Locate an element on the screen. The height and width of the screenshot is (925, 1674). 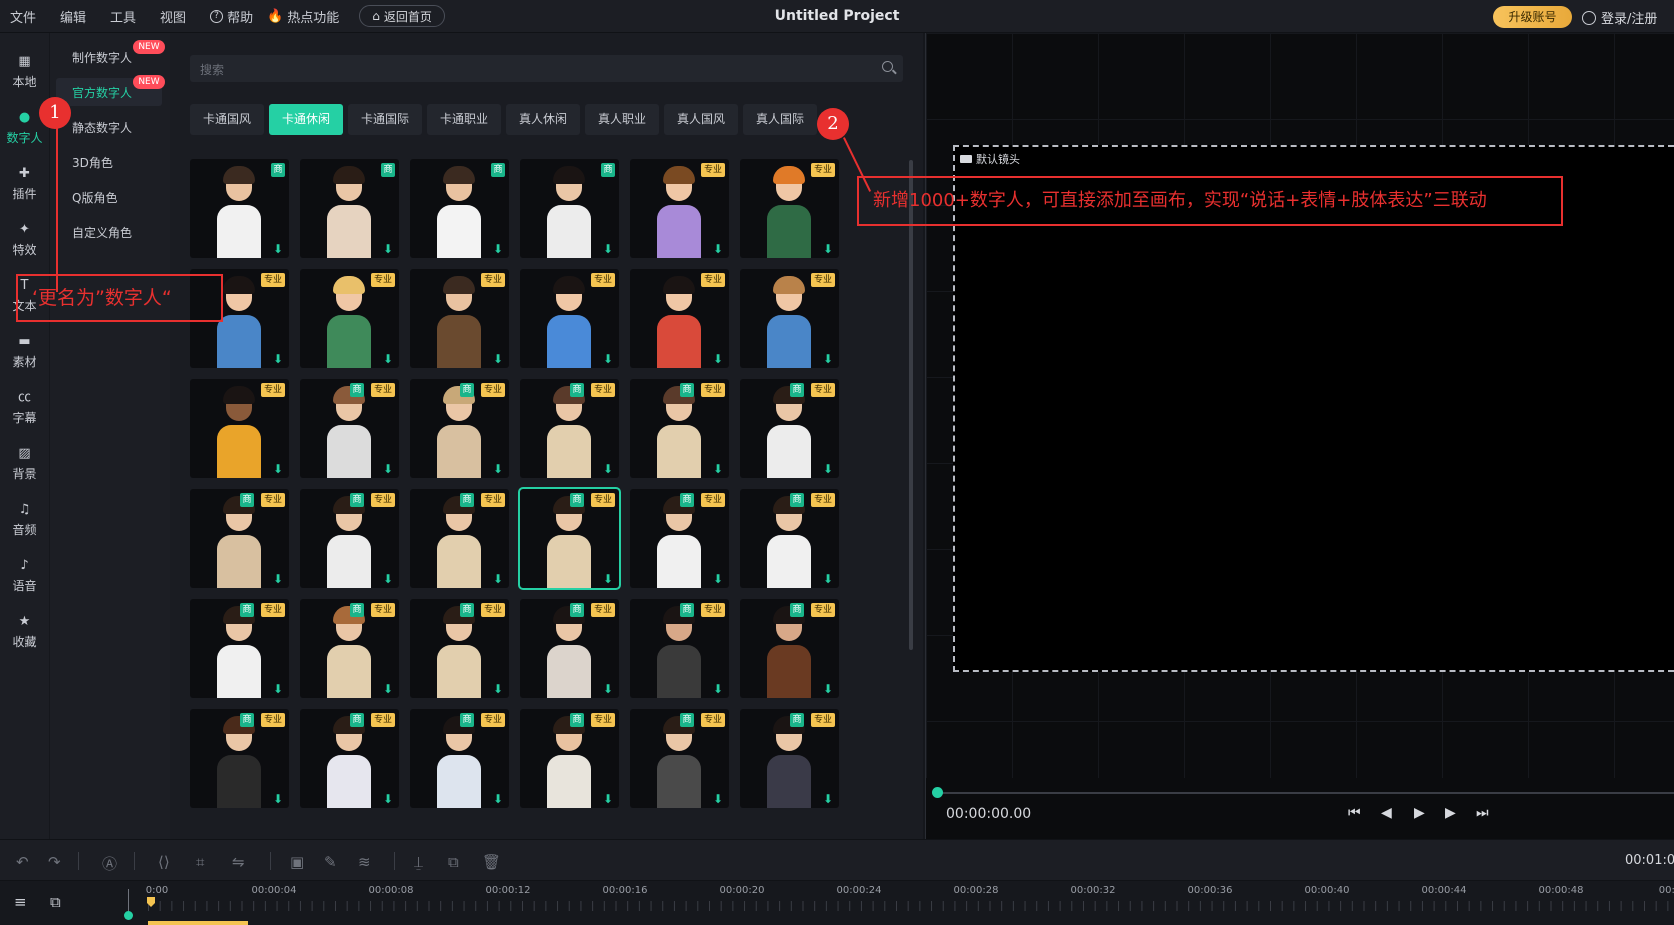
sub-item-2: 静态数字人 is located at coordinates (102, 127).